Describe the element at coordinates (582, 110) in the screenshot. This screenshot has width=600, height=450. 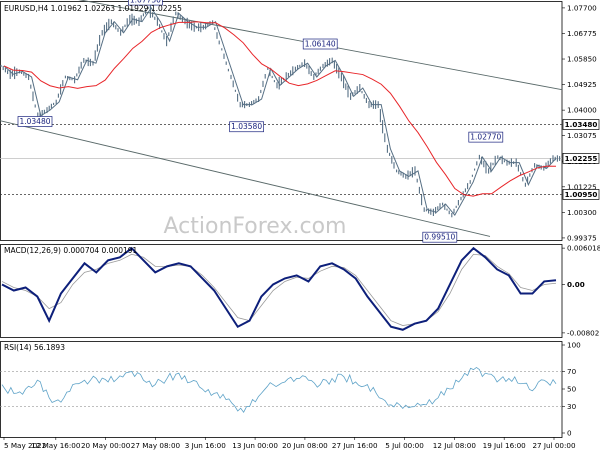
I see `price-y-tick-label: 1.04000` at that location.